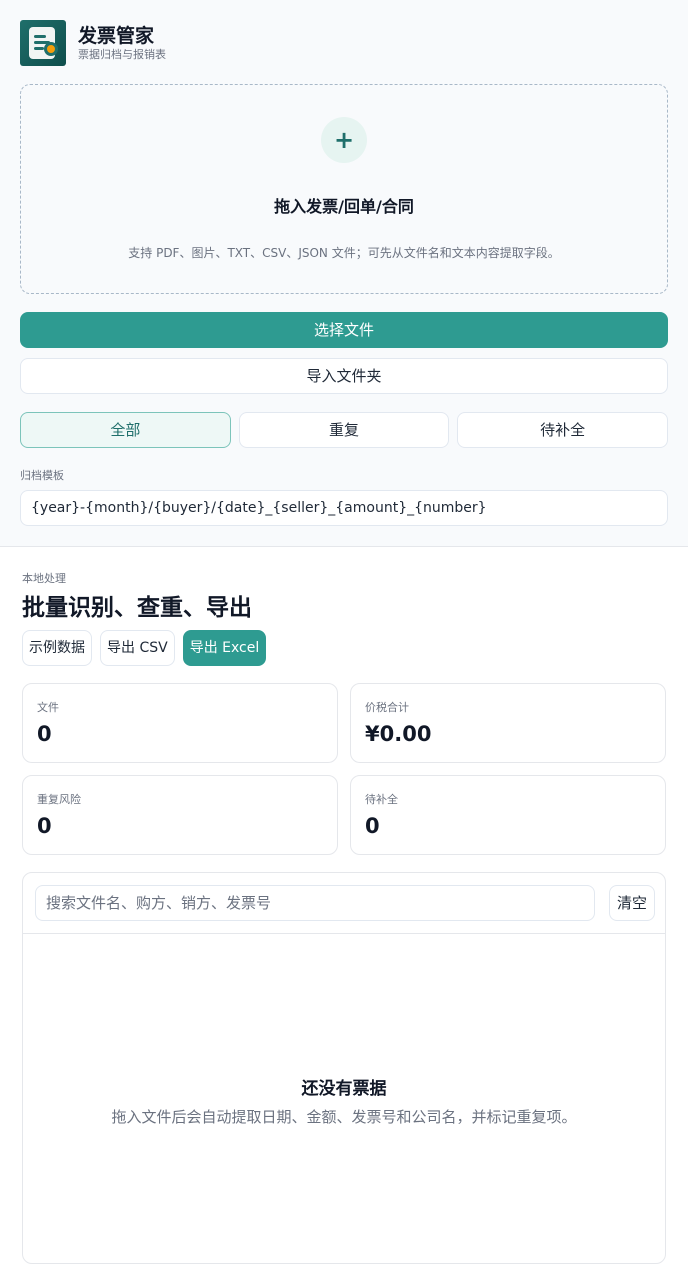  I want to click on template-label: 归档模板, so click(42, 475).